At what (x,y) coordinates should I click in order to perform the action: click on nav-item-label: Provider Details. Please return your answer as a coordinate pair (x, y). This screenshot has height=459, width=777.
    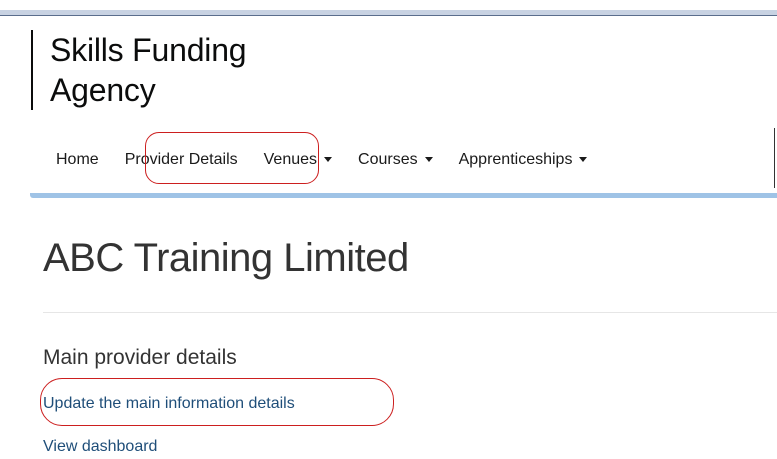
    Looking at the image, I should click on (181, 159).